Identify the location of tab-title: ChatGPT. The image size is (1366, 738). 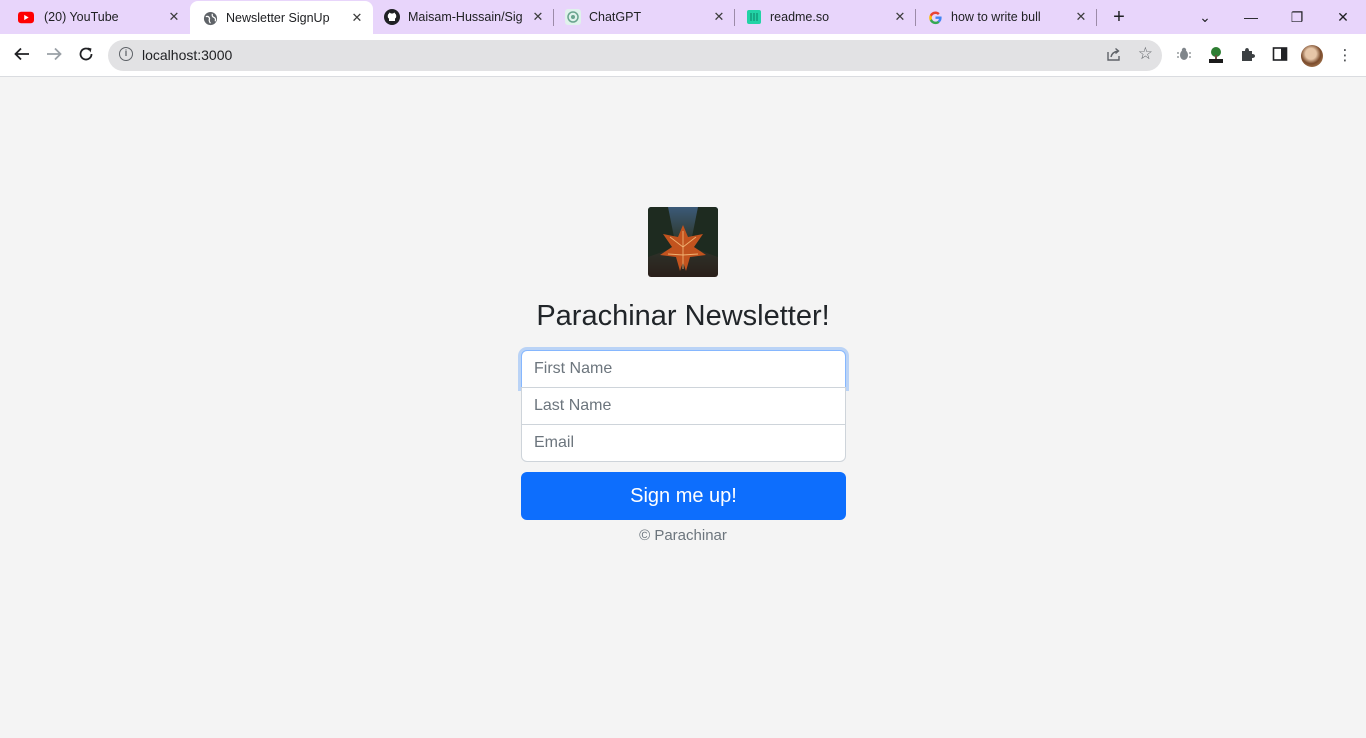
(615, 17).